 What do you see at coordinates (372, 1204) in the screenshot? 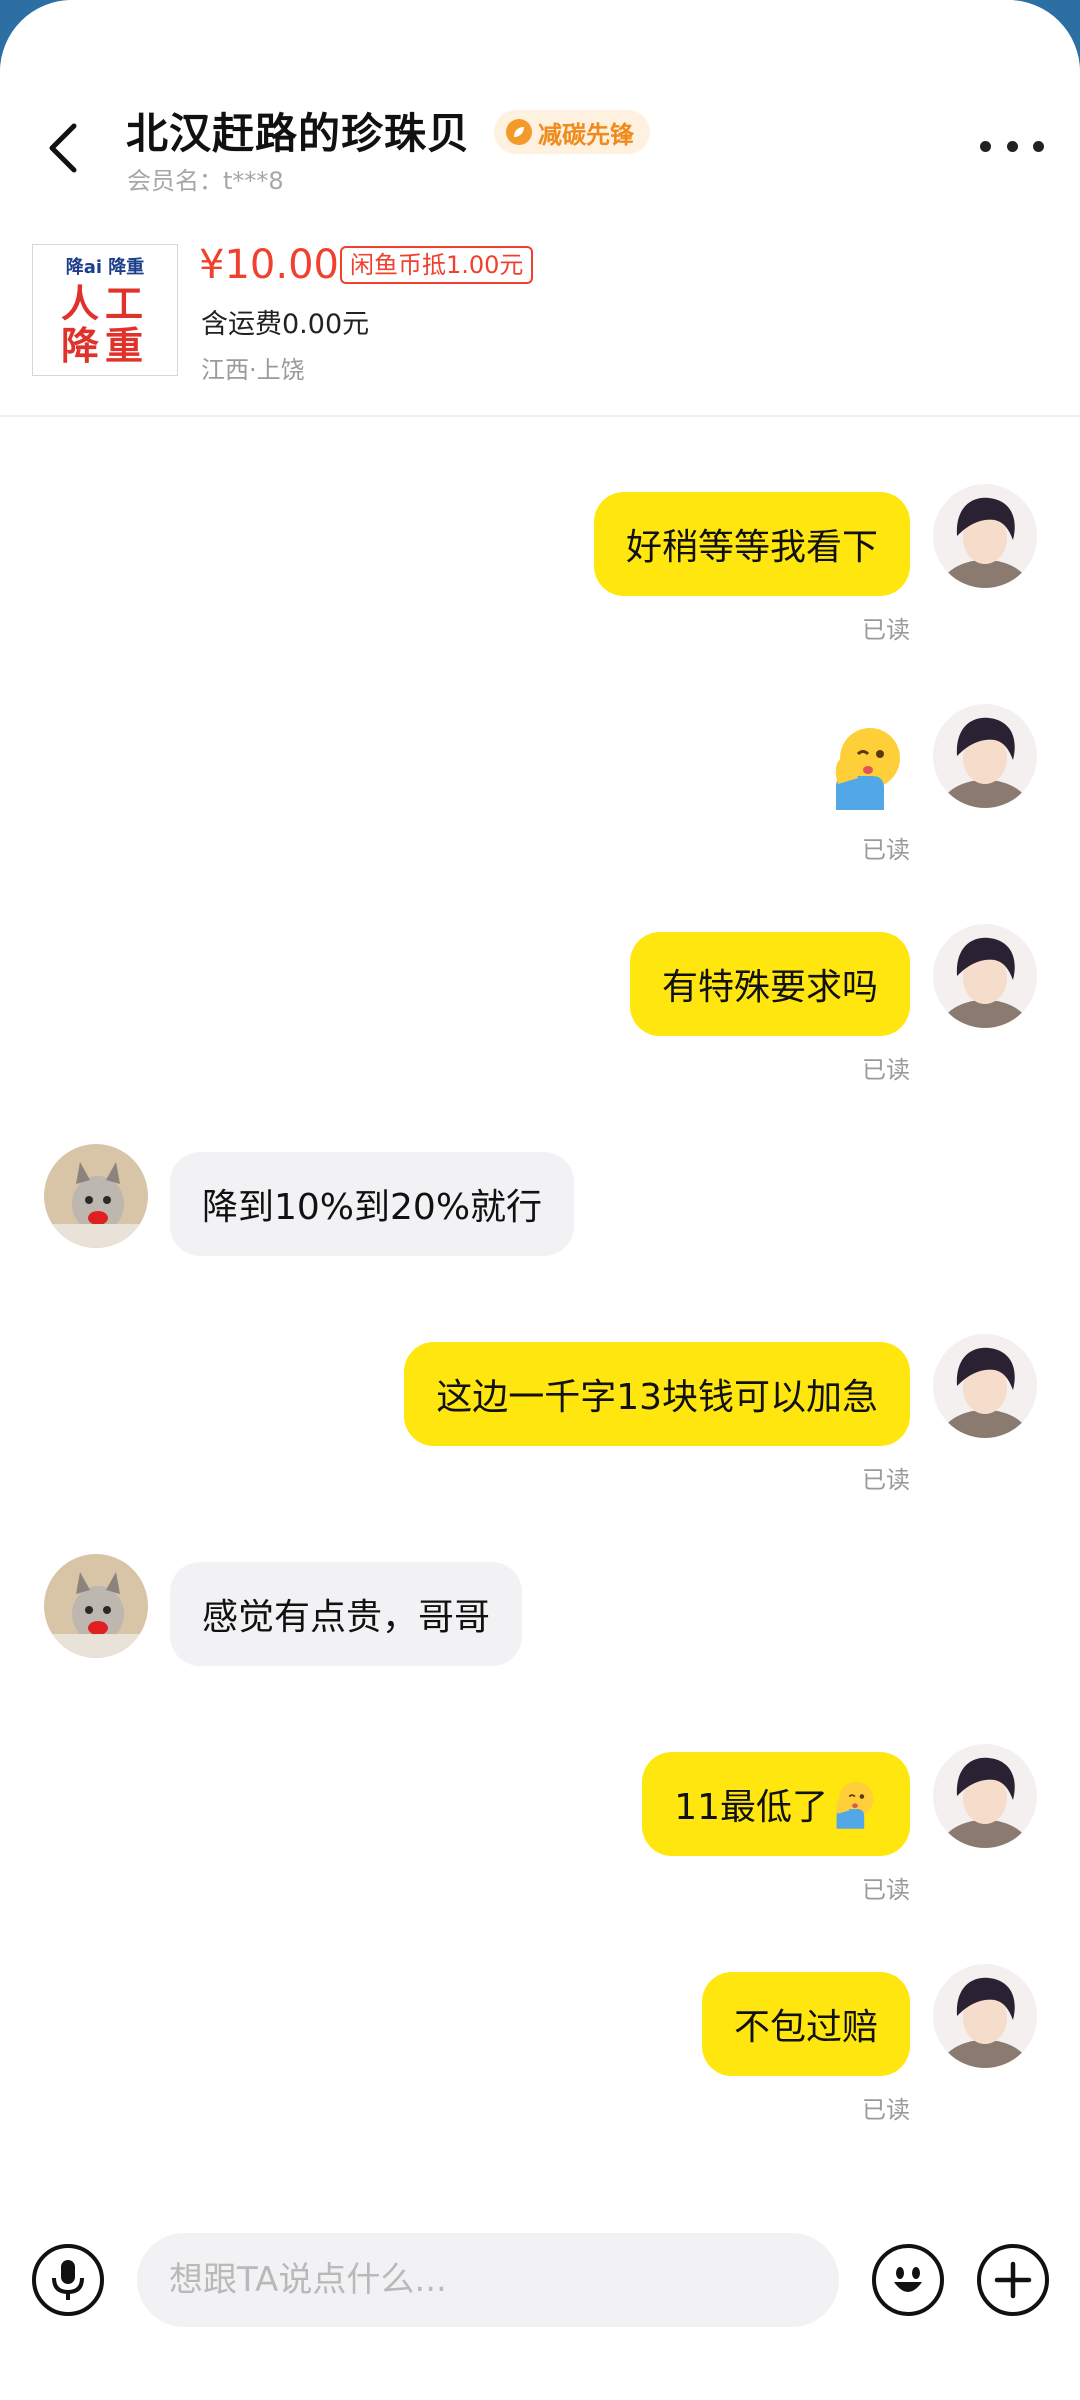
I see `message-bubble: 降到10%到20%就行` at bounding box center [372, 1204].